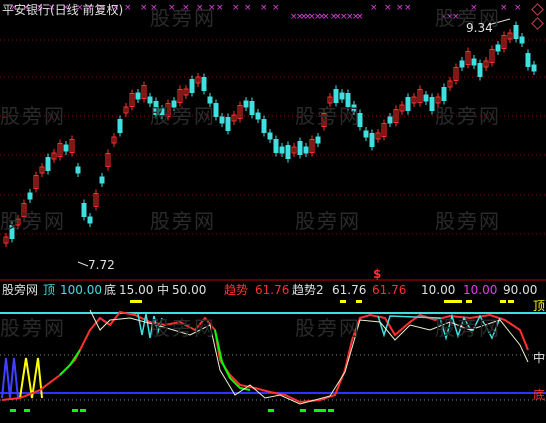 This screenshot has height=423, width=546. What do you see at coordinates (136, 290) in the screenshot?
I see `bottom-value: 15.00` at bounding box center [136, 290].